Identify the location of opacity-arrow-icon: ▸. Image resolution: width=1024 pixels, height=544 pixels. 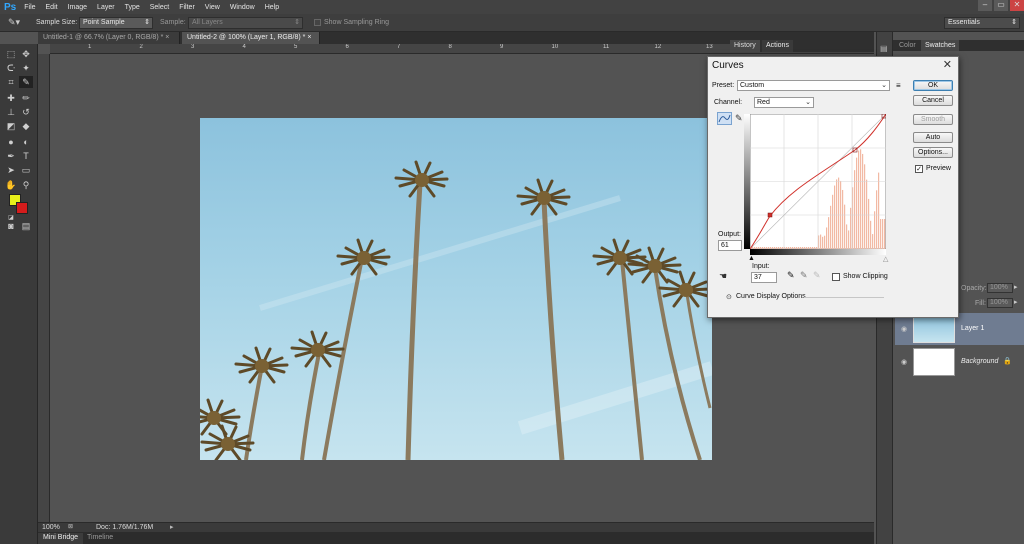
(1016, 287).